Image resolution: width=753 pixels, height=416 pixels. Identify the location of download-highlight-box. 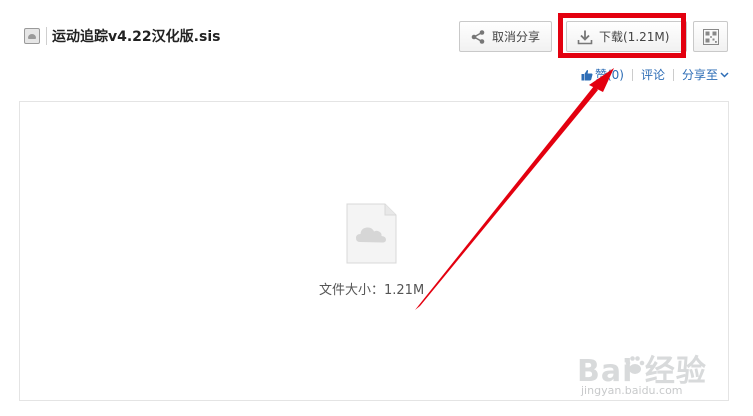
(622, 35).